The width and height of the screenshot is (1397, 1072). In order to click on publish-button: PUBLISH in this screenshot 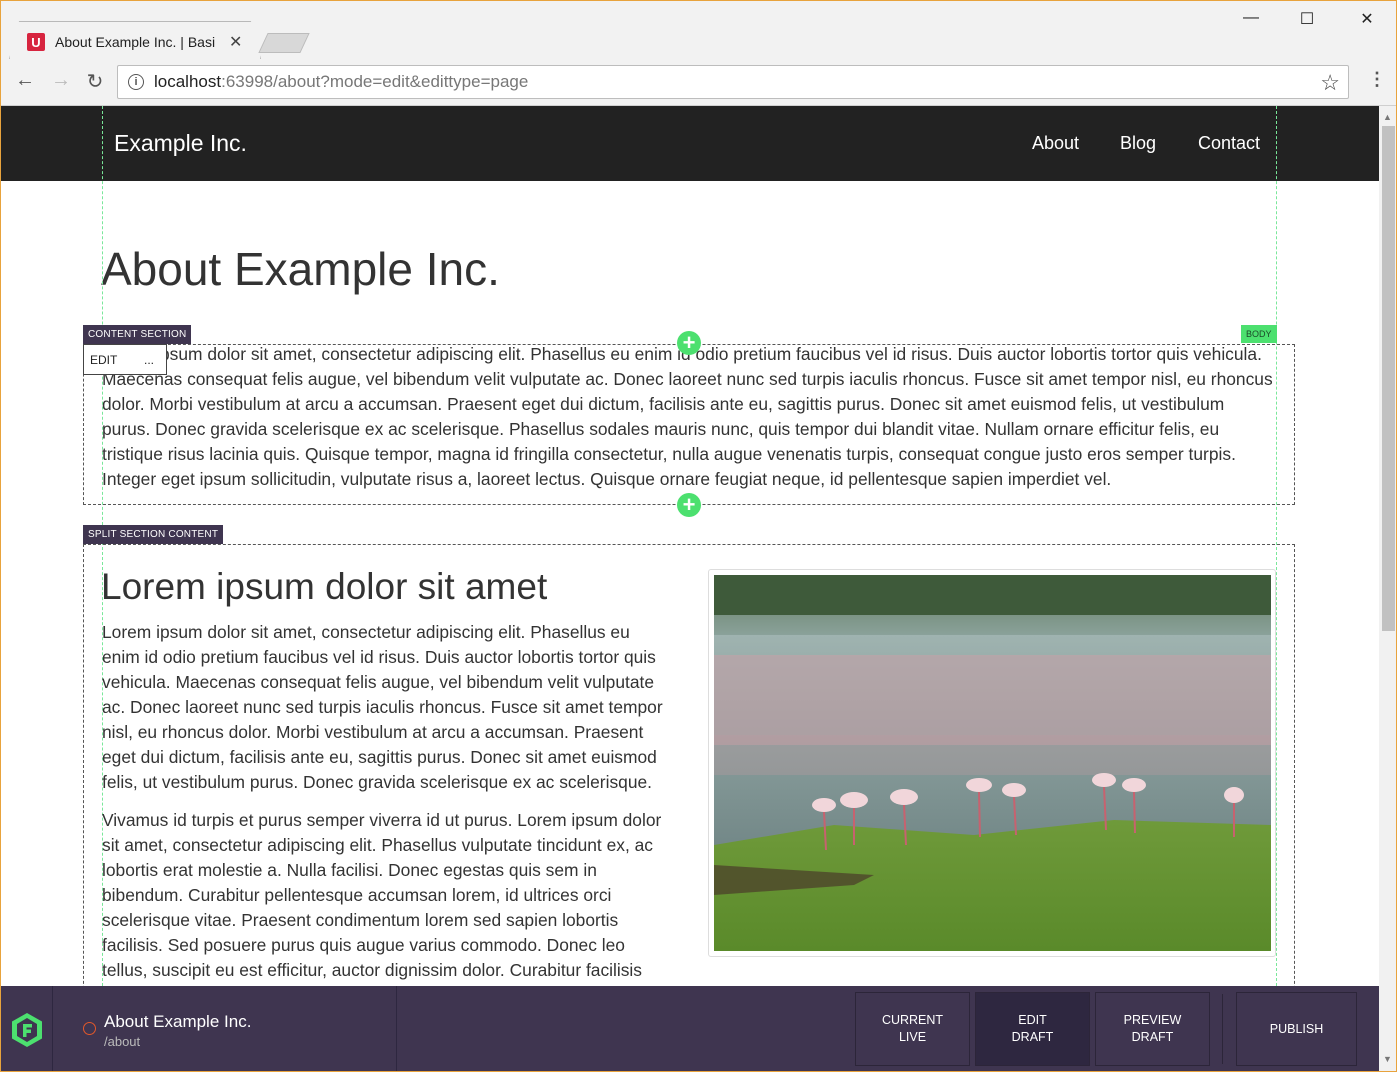, I will do `click(1296, 1029)`.